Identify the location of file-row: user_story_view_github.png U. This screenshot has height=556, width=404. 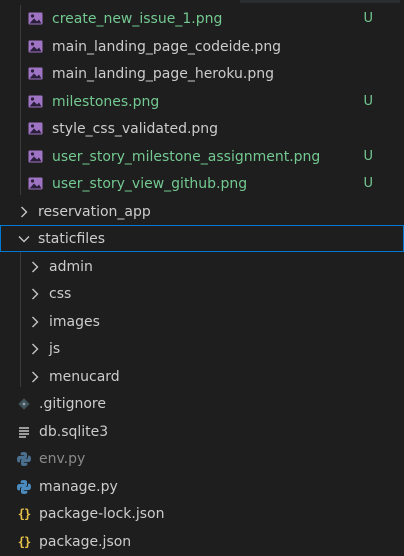
(202, 183).